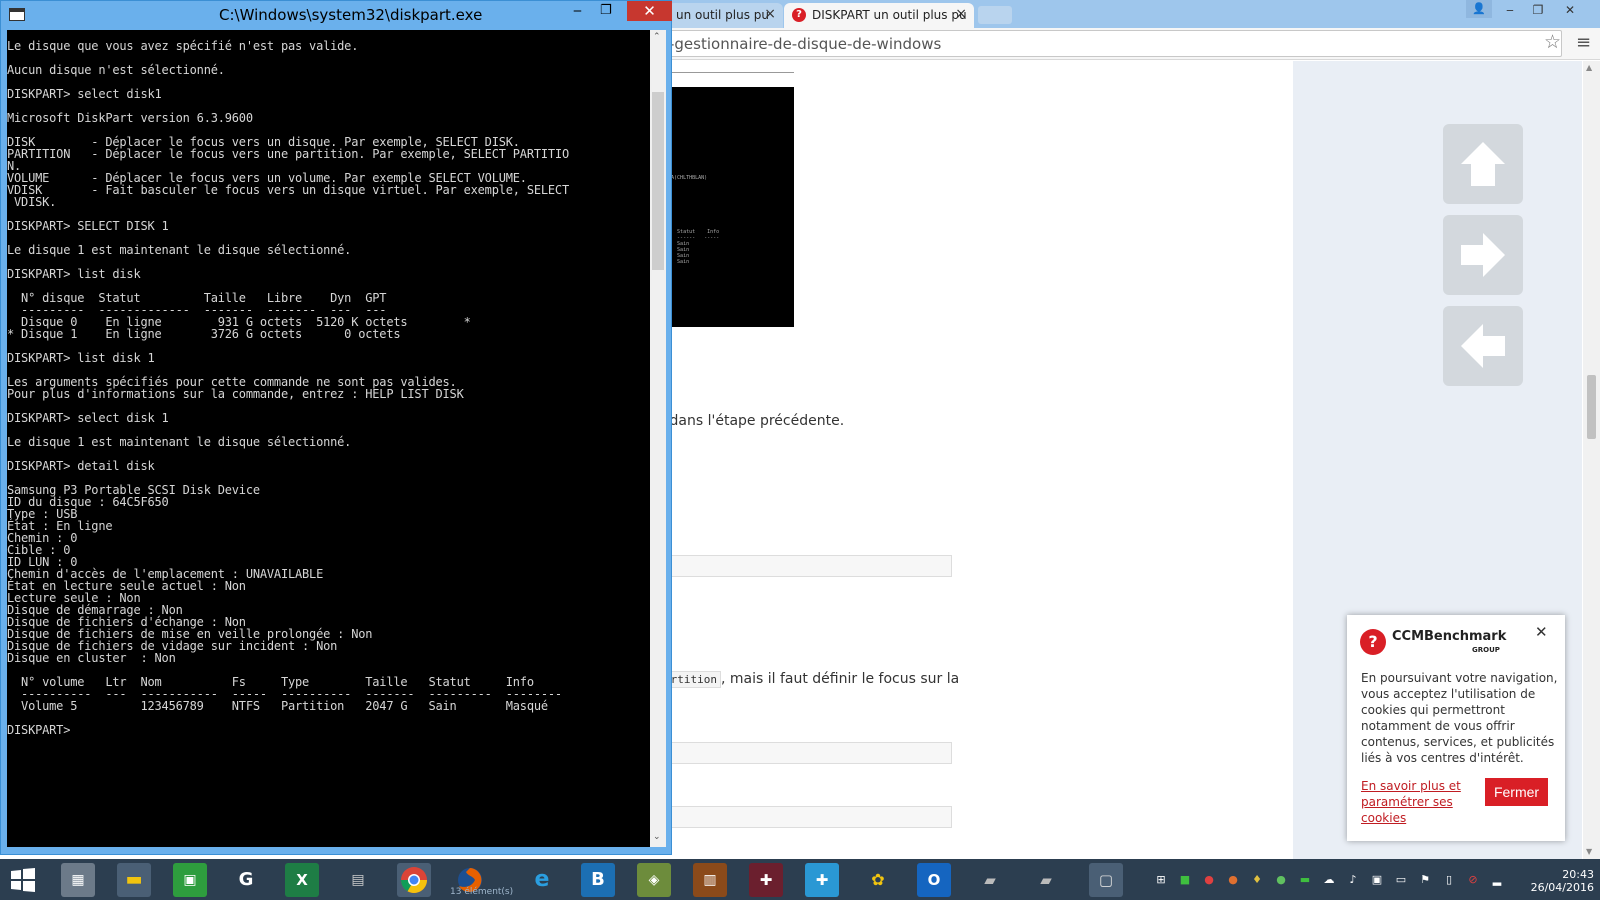 The image size is (1600, 906). Describe the element at coordinates (723, 15) in the screenshot. I see `tab-label: un outil plus pu` at that location.